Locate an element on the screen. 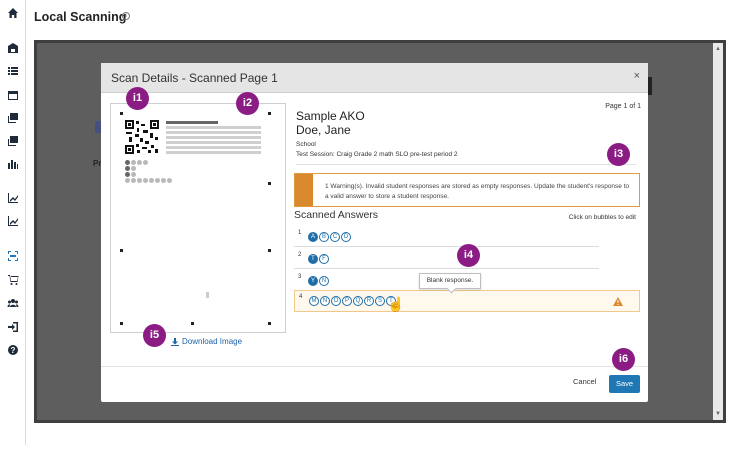  download-icon is located at coordinates (175, 341).